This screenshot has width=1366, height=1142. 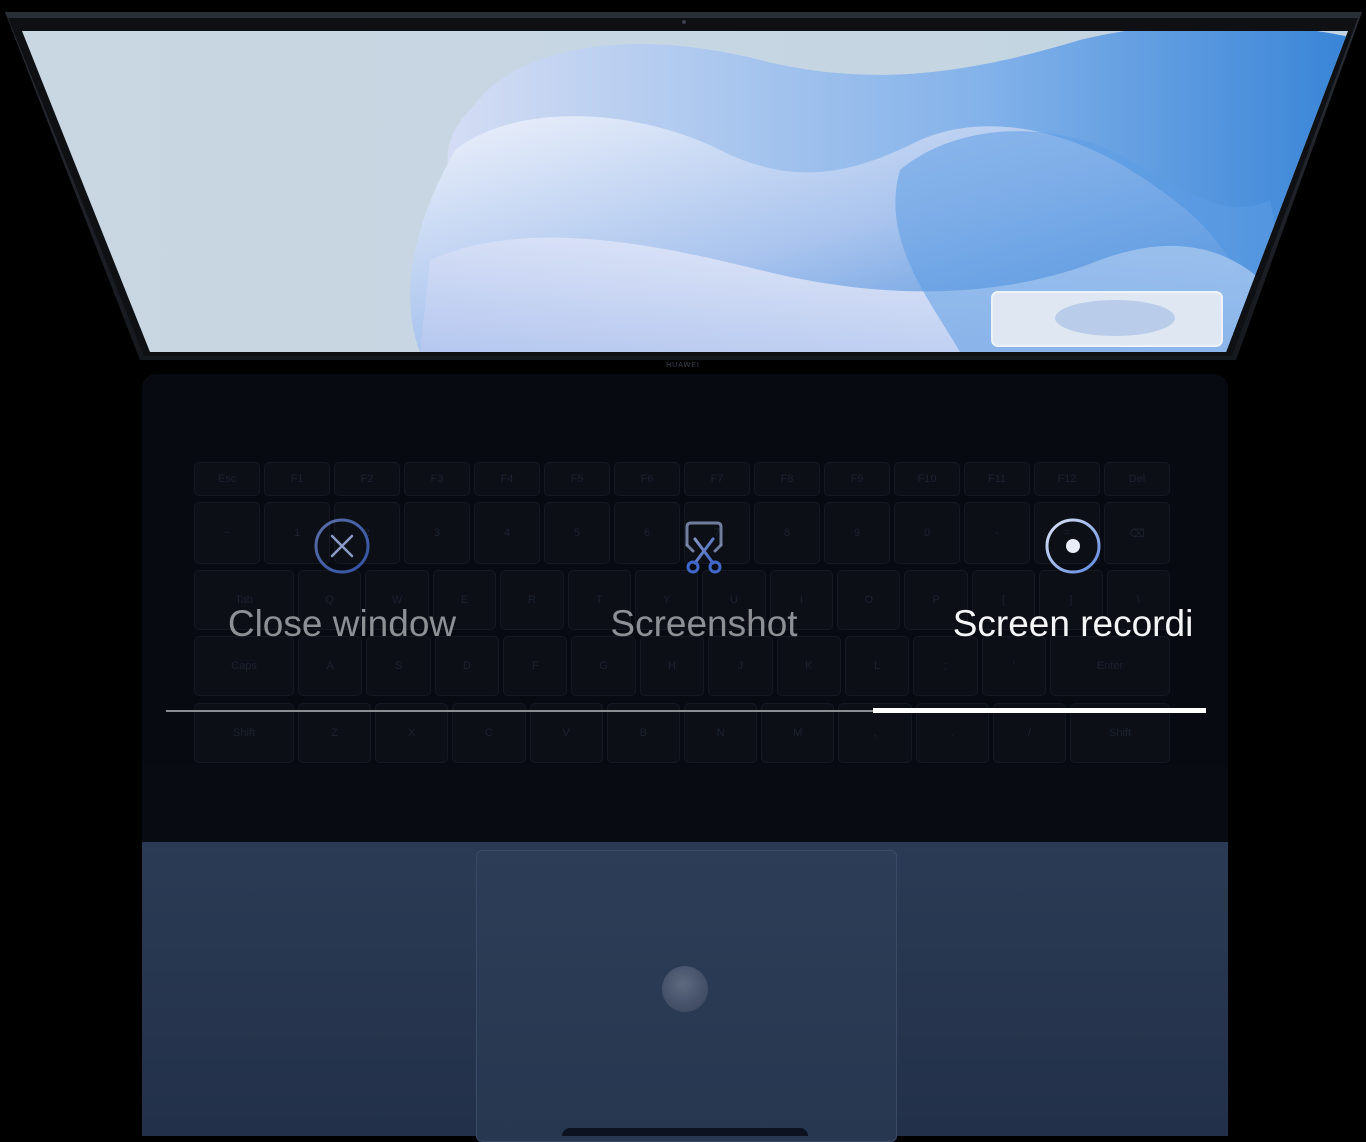 What do you see at coordinates (1073, 623) in the screenshot?
I see `menu-item-label: Screen recordi` at bounding box center [1073, 623].